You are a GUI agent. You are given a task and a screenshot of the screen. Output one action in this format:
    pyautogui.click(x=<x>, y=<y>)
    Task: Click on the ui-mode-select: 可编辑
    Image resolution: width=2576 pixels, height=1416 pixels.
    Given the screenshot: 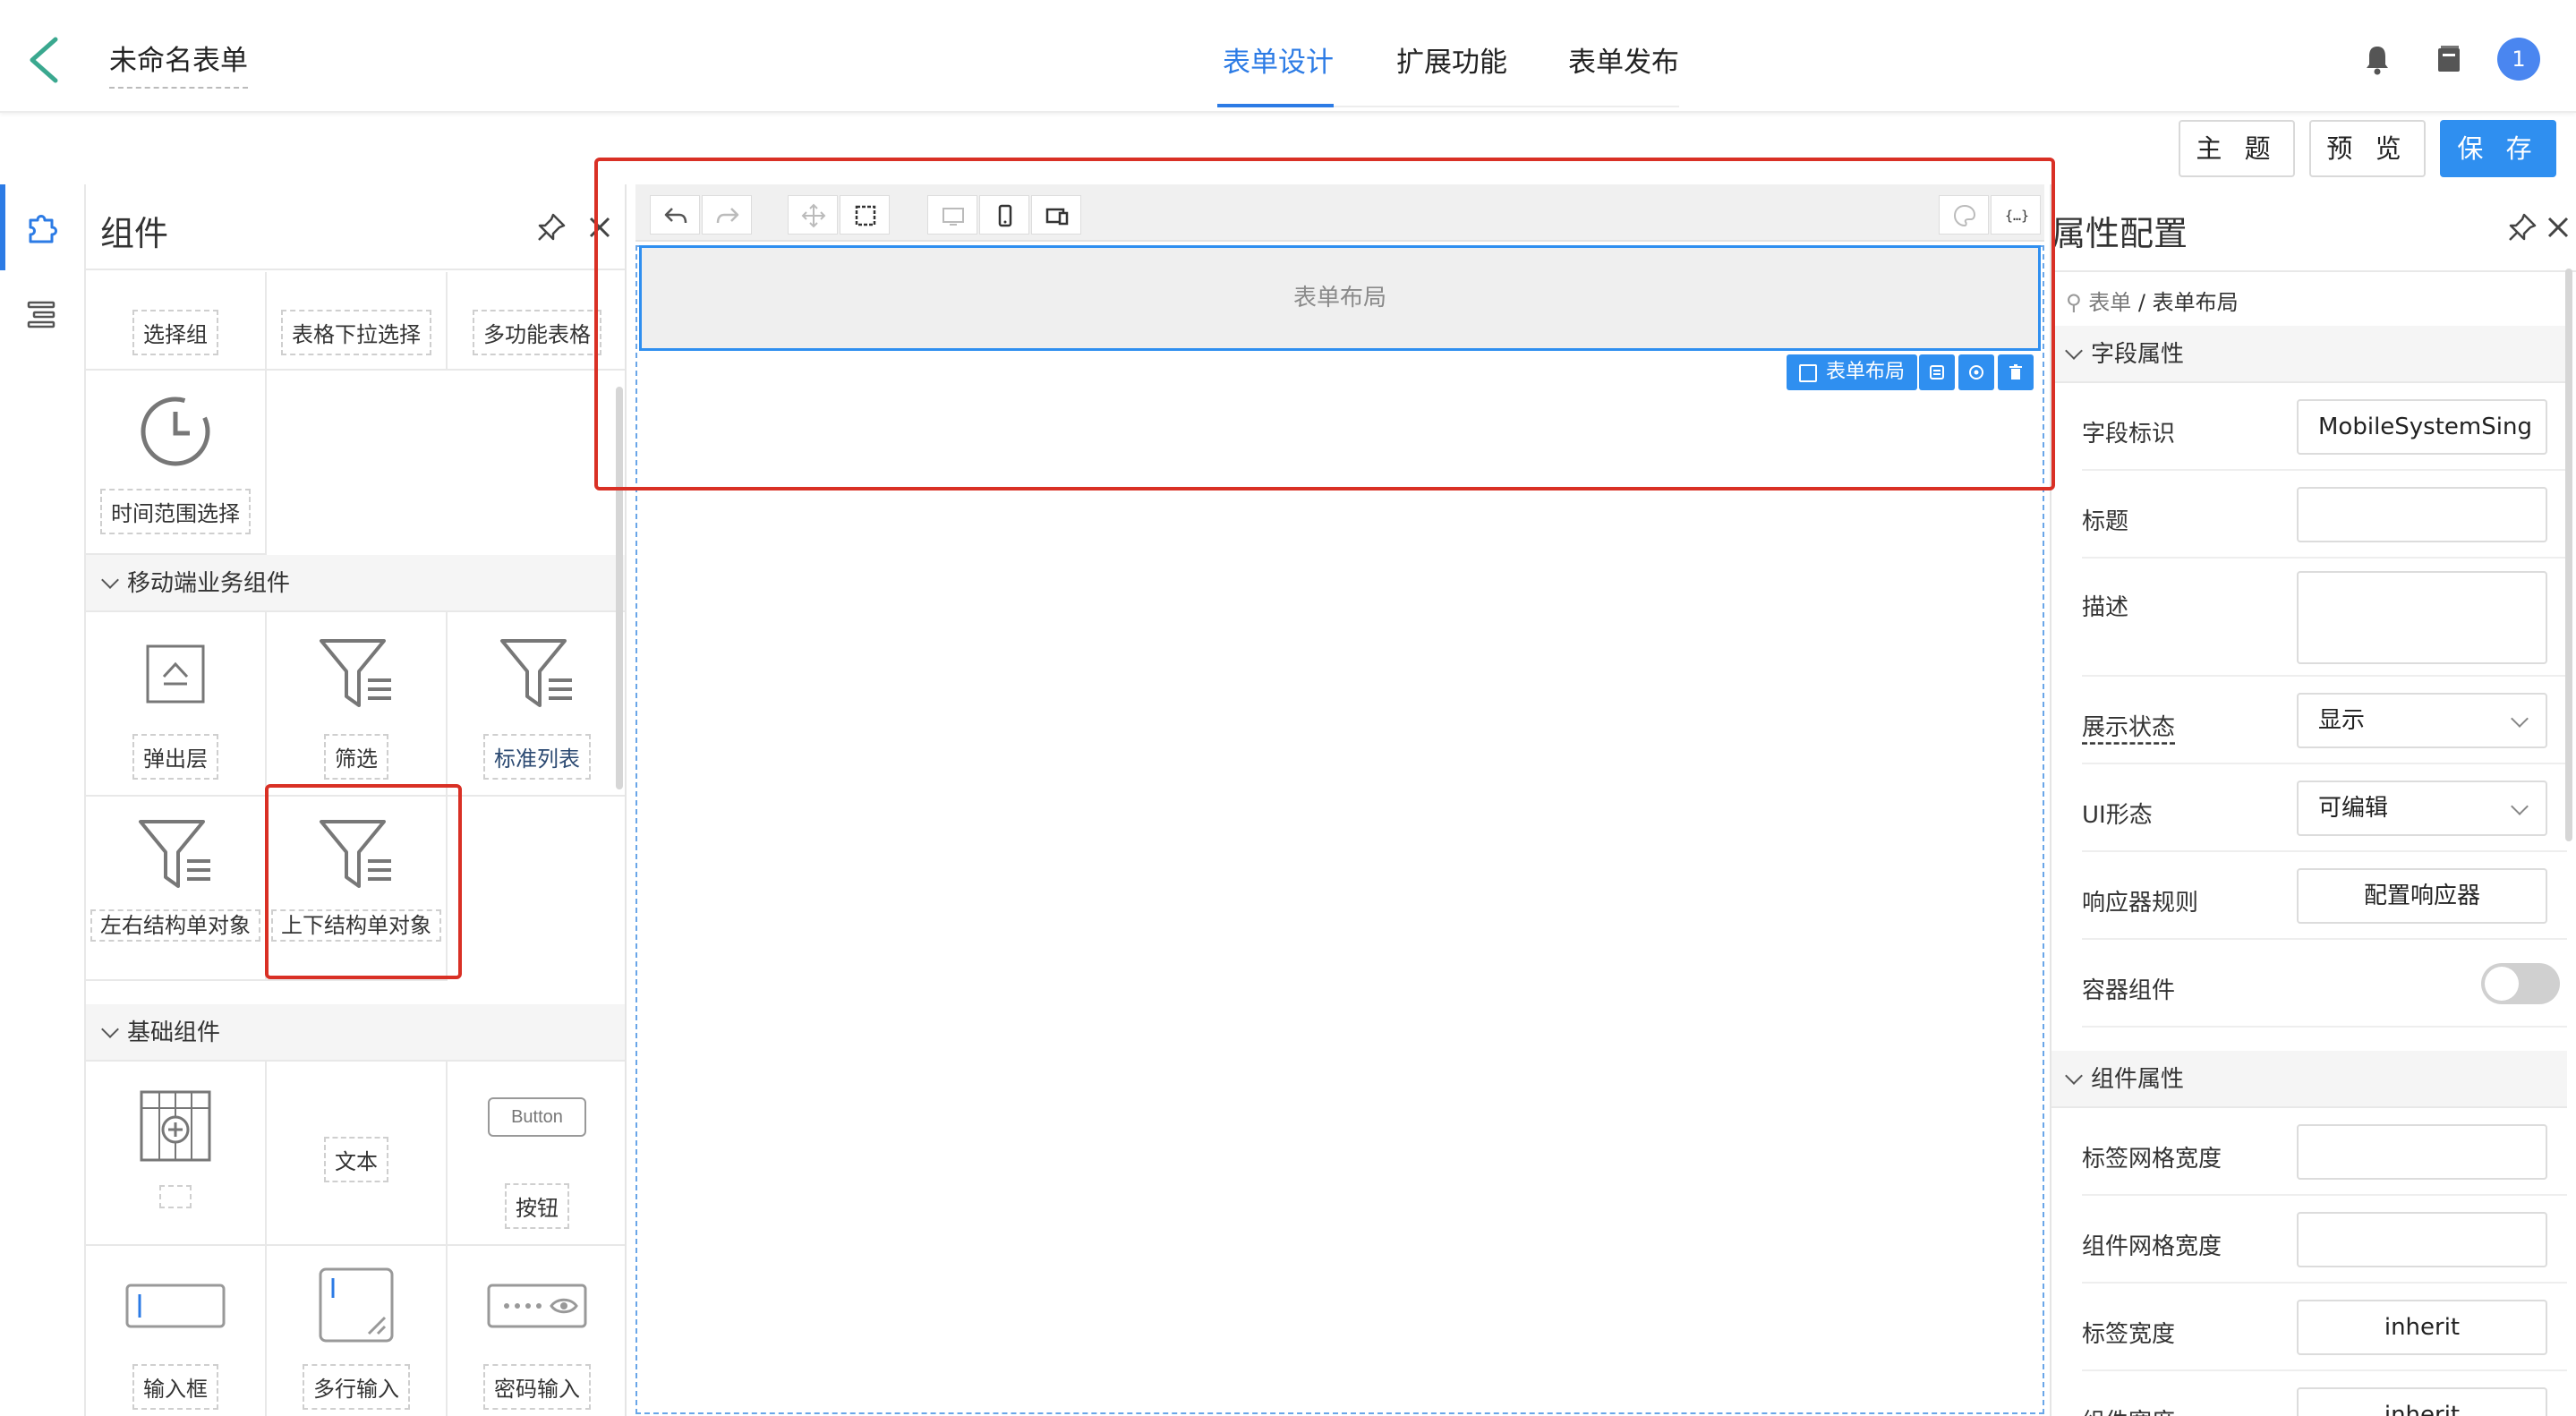 What is the action you would take?
    pyautogui.click(x=2422, y=809)
    